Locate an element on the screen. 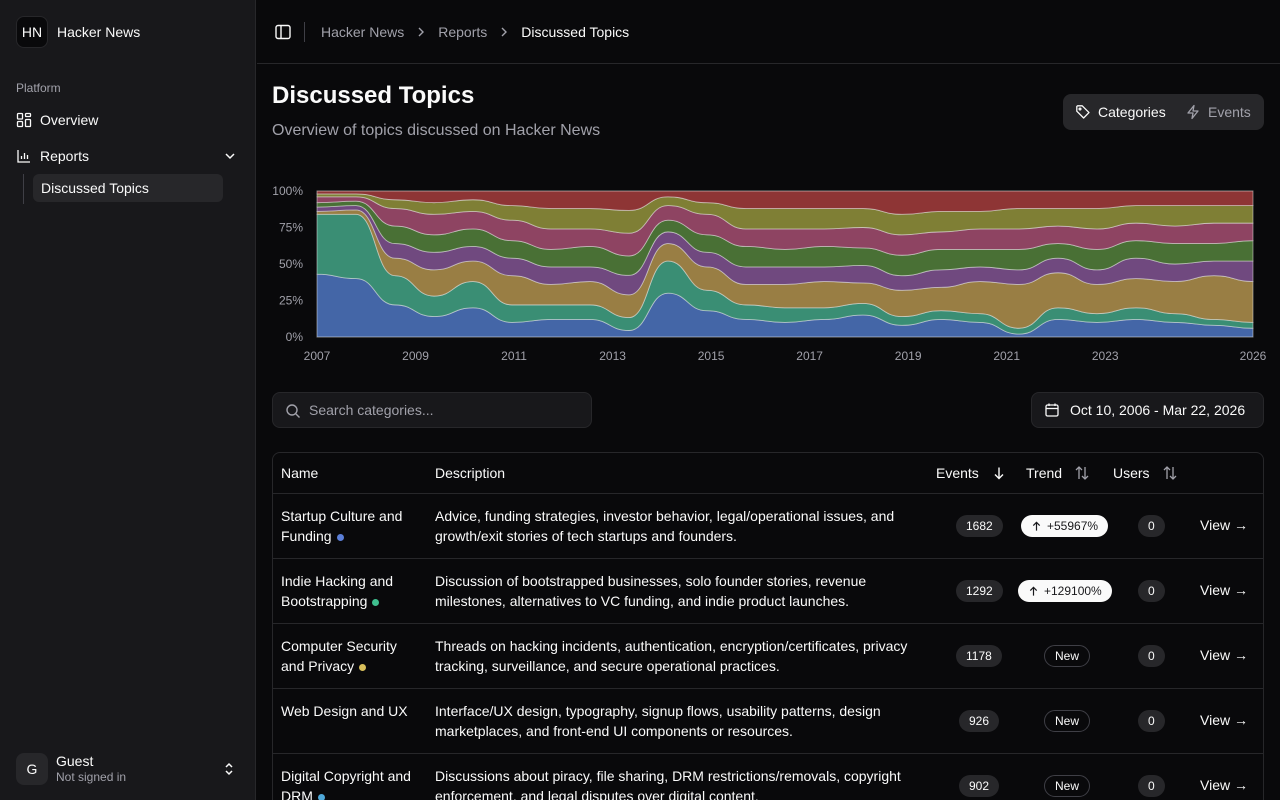  topic-name: Indie Hacking and Bootstrapping is located at coordinates (337, 591).